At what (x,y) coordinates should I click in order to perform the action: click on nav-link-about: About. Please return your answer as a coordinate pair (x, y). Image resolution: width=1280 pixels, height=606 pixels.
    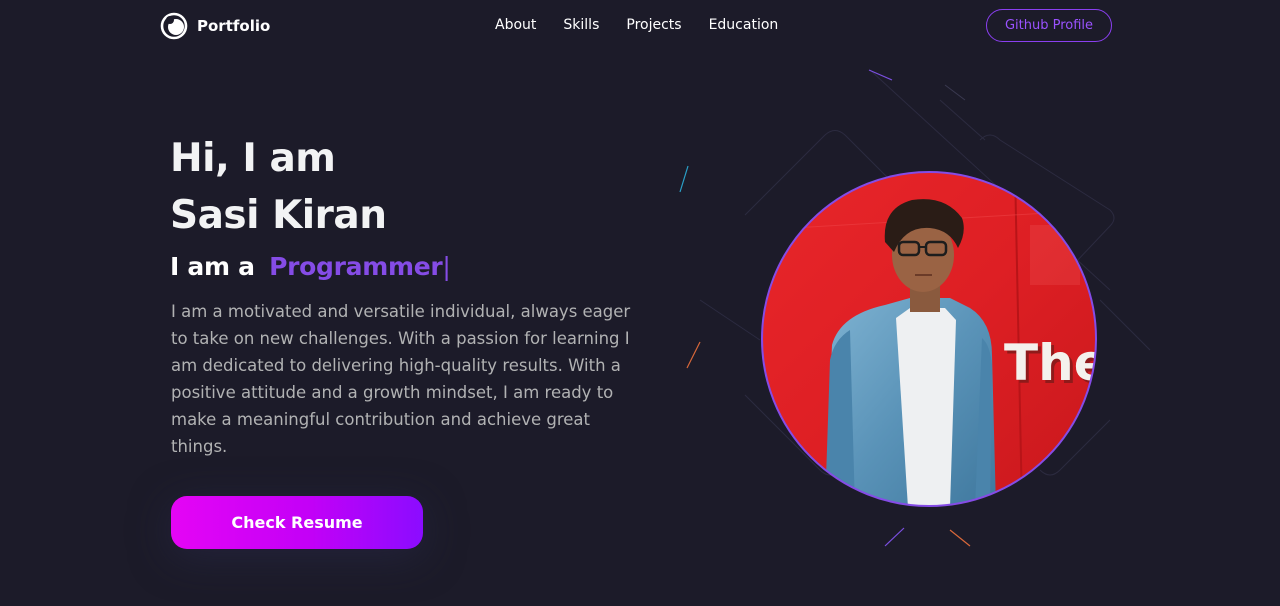
    Looking at the image, I should click on (515, 25).